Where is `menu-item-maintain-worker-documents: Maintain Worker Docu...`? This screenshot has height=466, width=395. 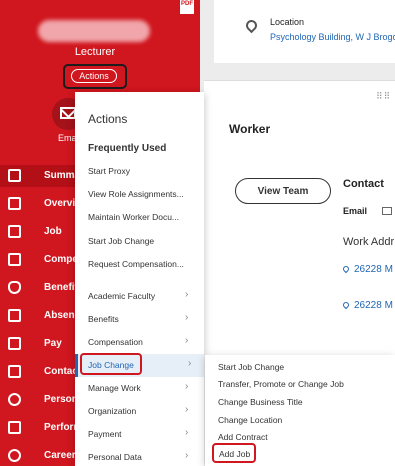
menu-item-maintain-worker-documents: Maintain Worker Docu... is located at coordinates (139, 217).